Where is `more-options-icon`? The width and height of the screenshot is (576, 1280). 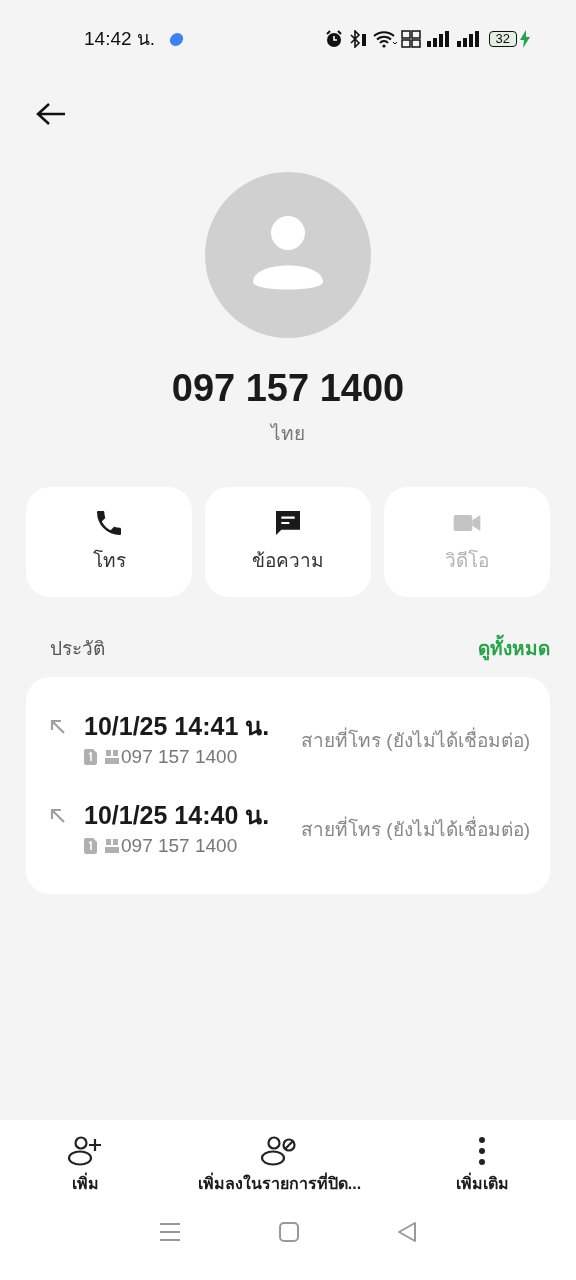 more-options-icon is located at coordinates (482, 1151).